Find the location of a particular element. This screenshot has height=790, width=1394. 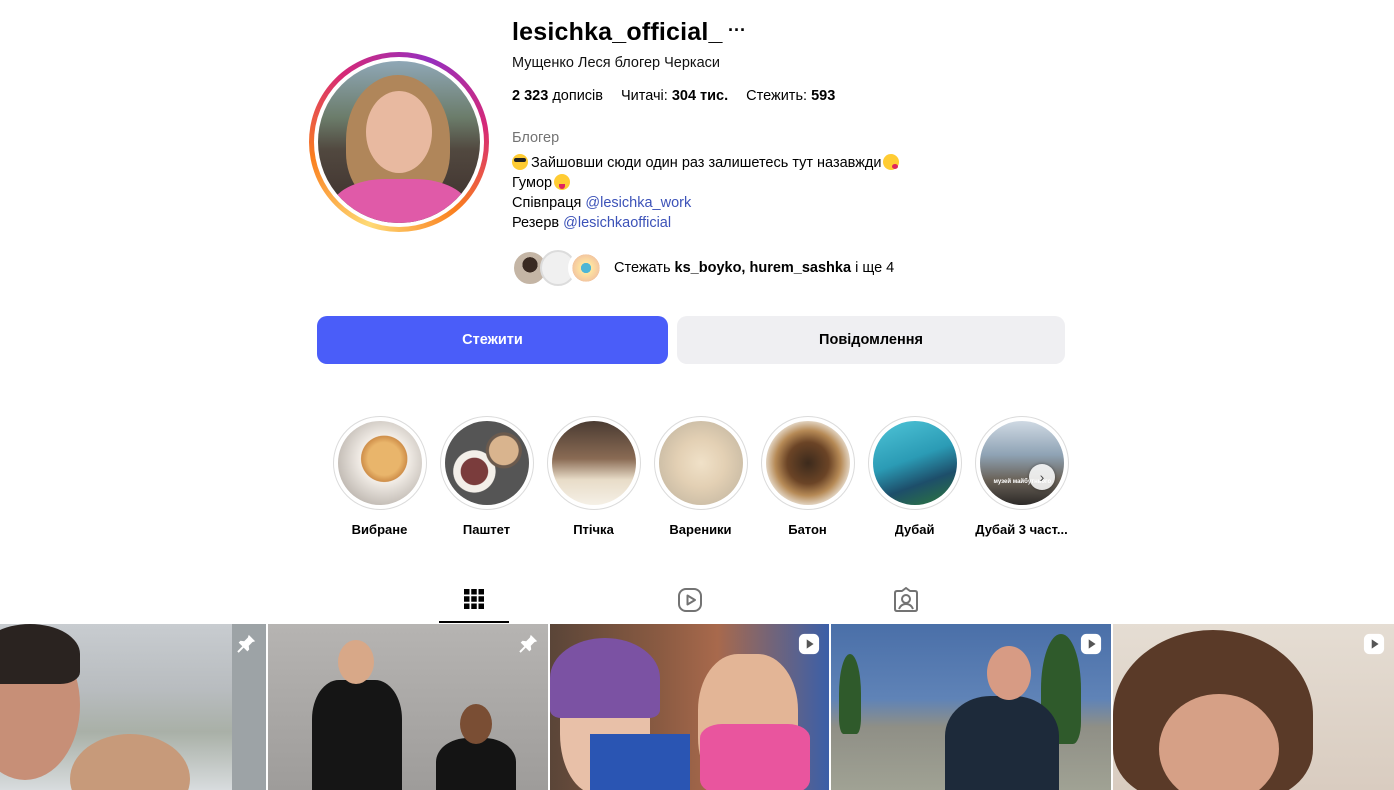

kiss-face-emoji-icon is located at coordinates (891, 162).